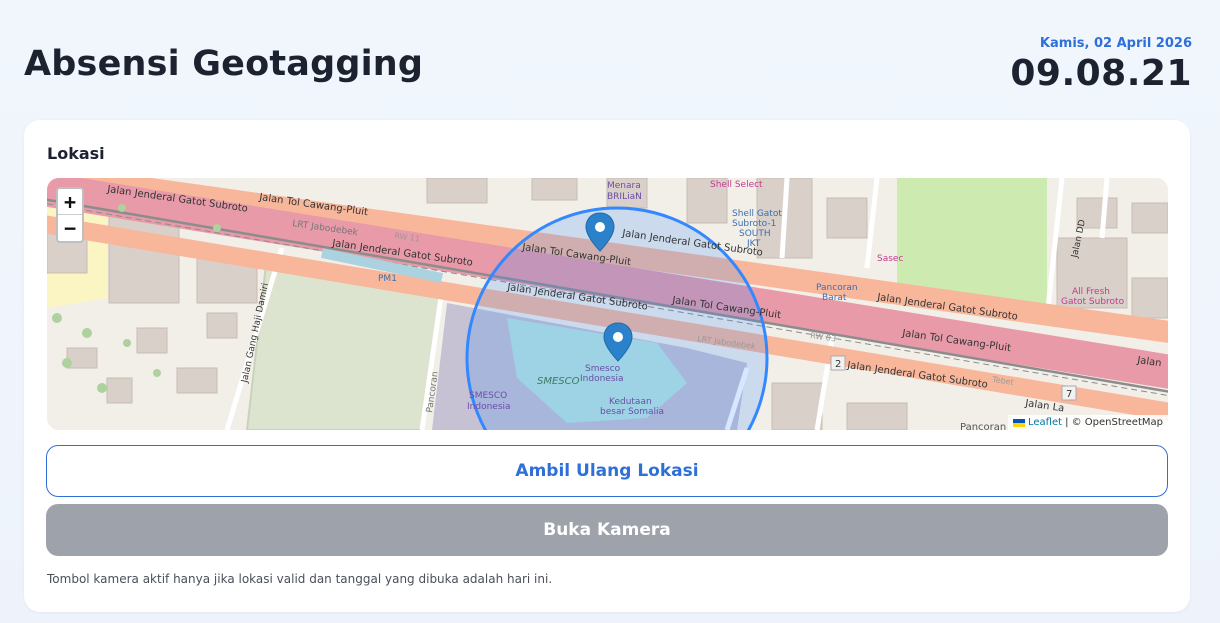 Image resolution: width=1220 pixels, height=623 pixels. Describe the element at coordinates (630, 402) in the screenshot. I see `svg-text: Kedutaan` at that location.